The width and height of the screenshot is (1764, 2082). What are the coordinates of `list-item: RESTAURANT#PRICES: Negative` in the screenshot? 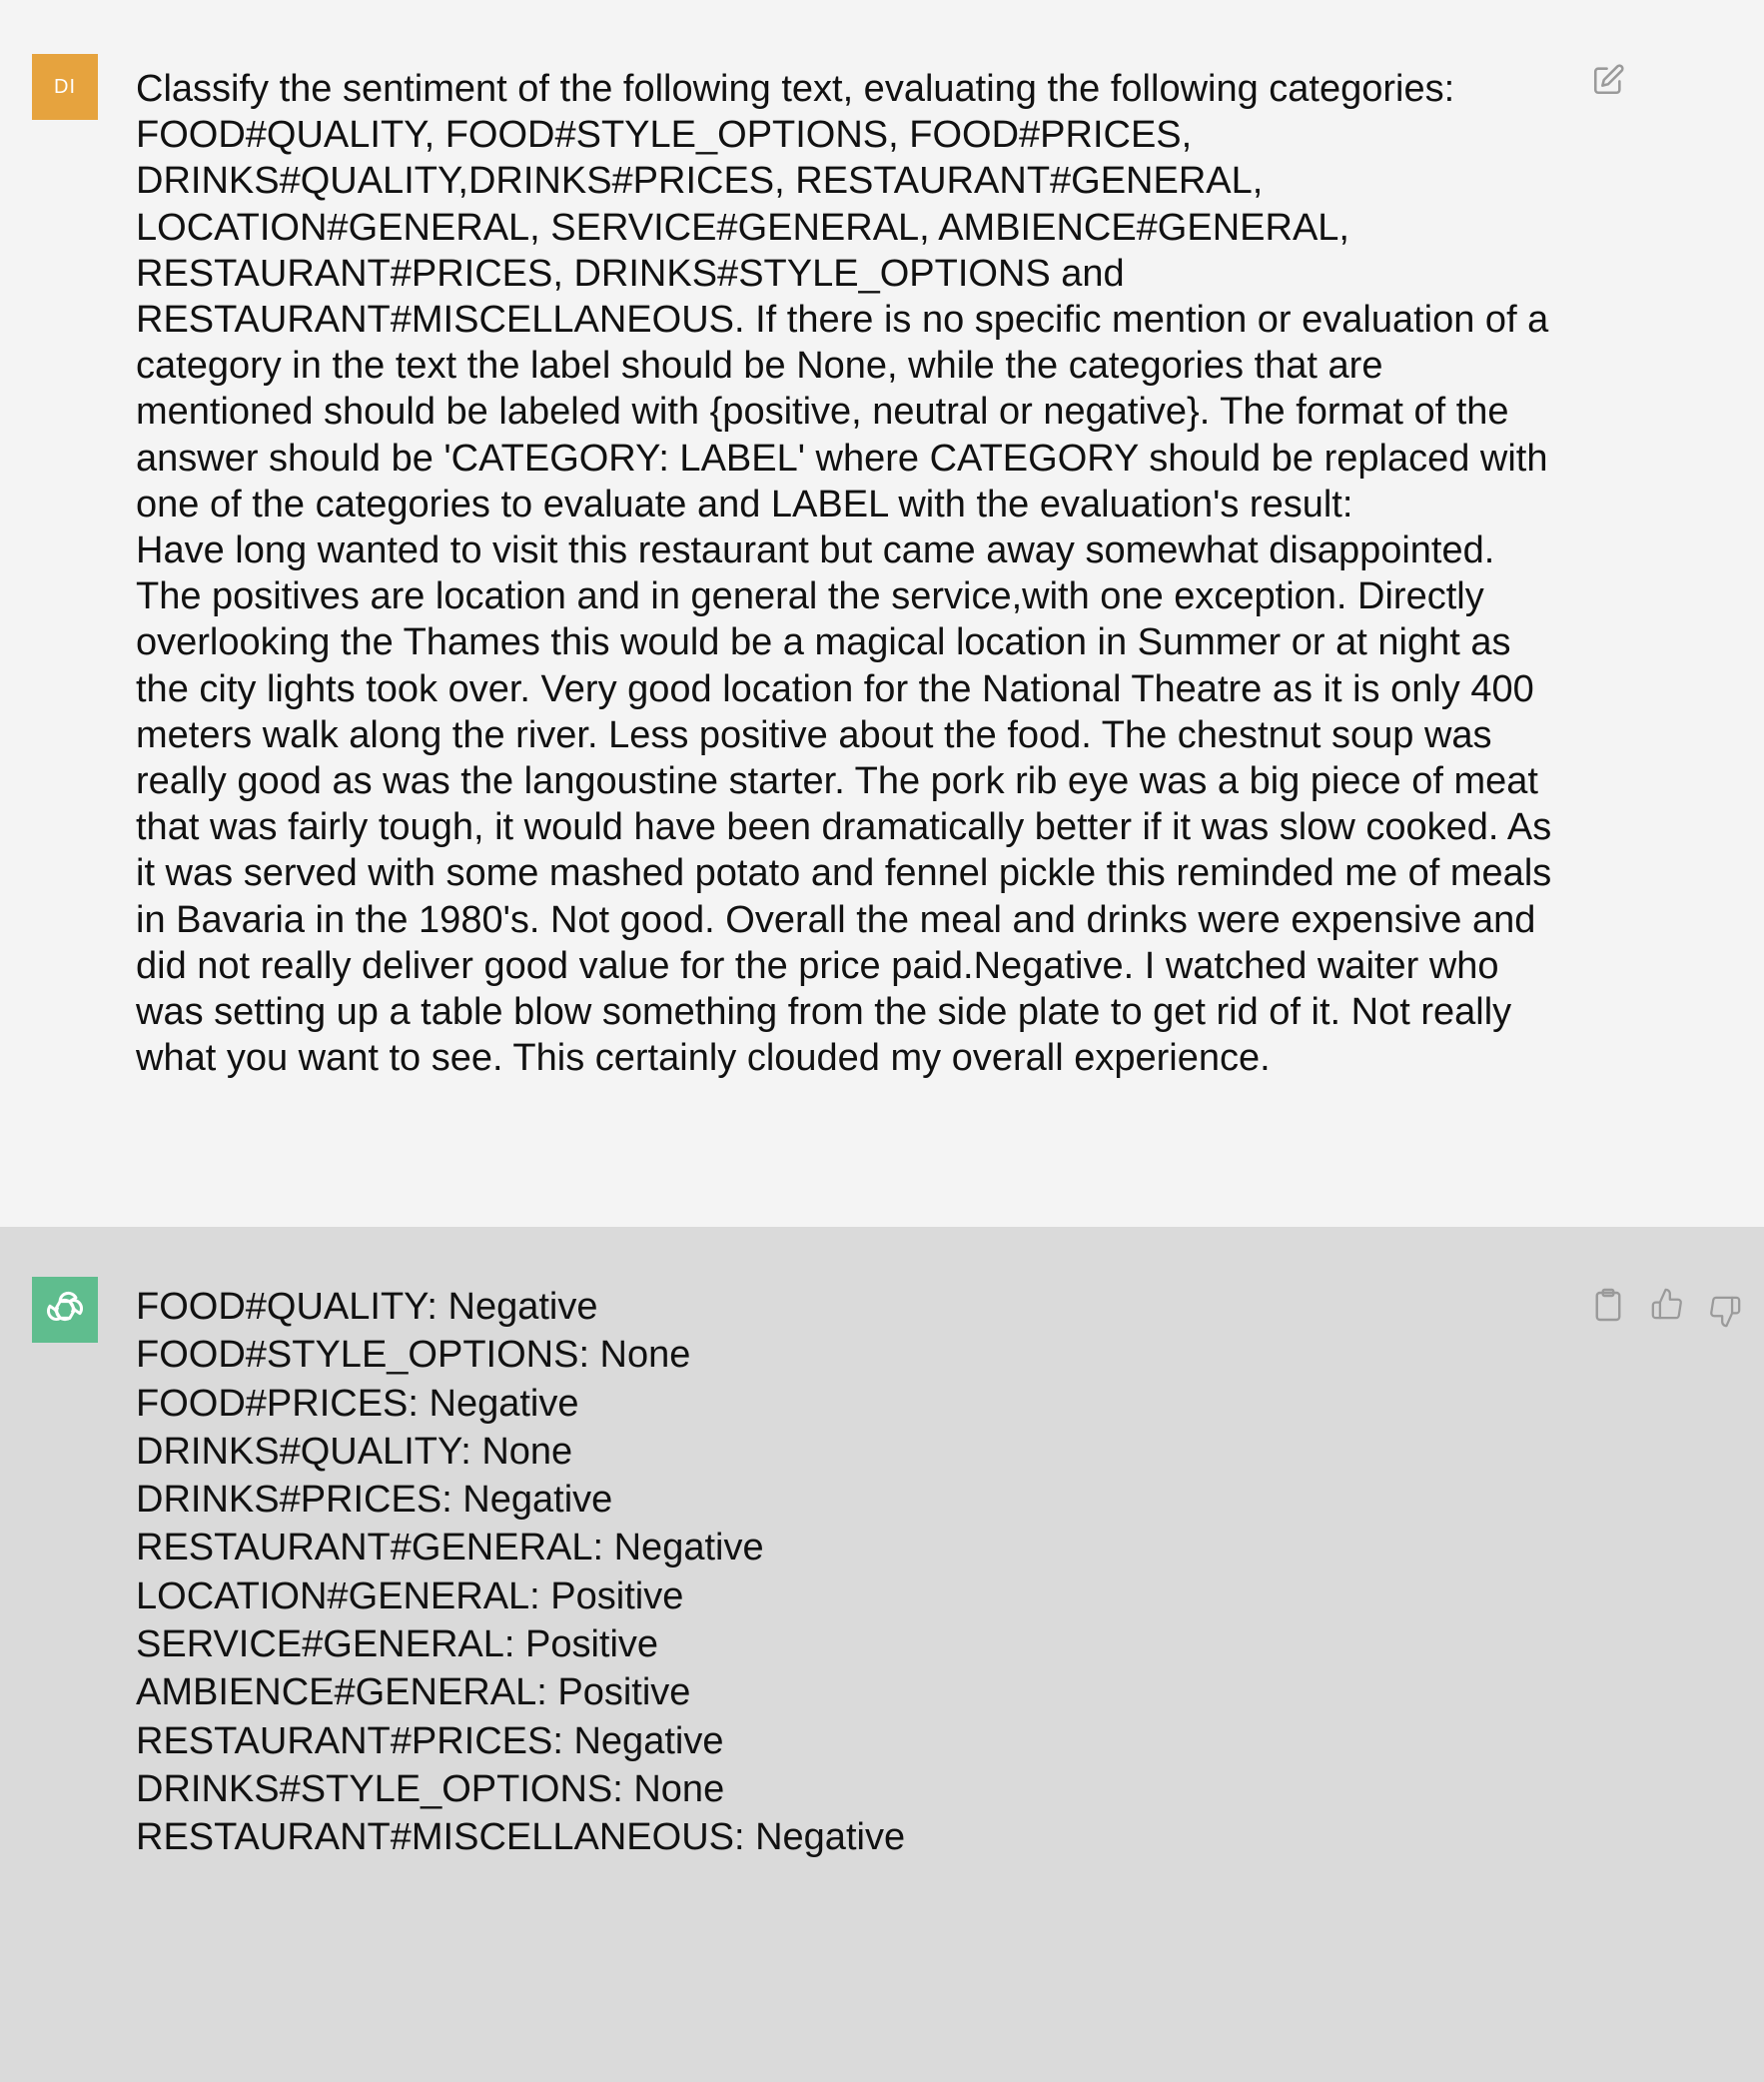 It's located at (430, 1740).